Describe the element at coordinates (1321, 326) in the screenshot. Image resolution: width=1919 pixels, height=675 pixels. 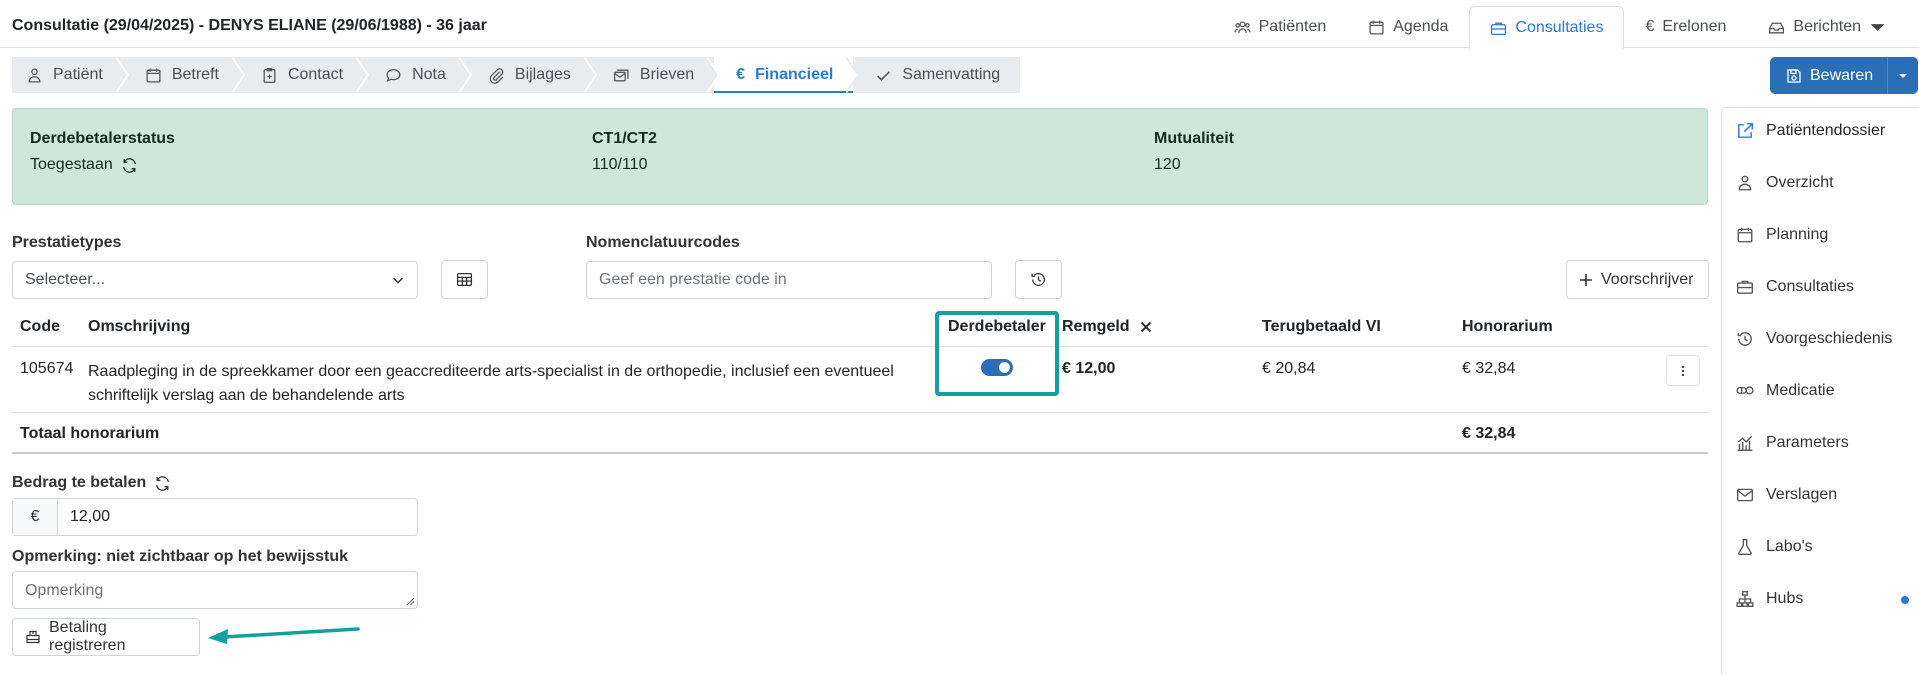
I see `col-terugbetaald: Terugbetaald VI` at that location.